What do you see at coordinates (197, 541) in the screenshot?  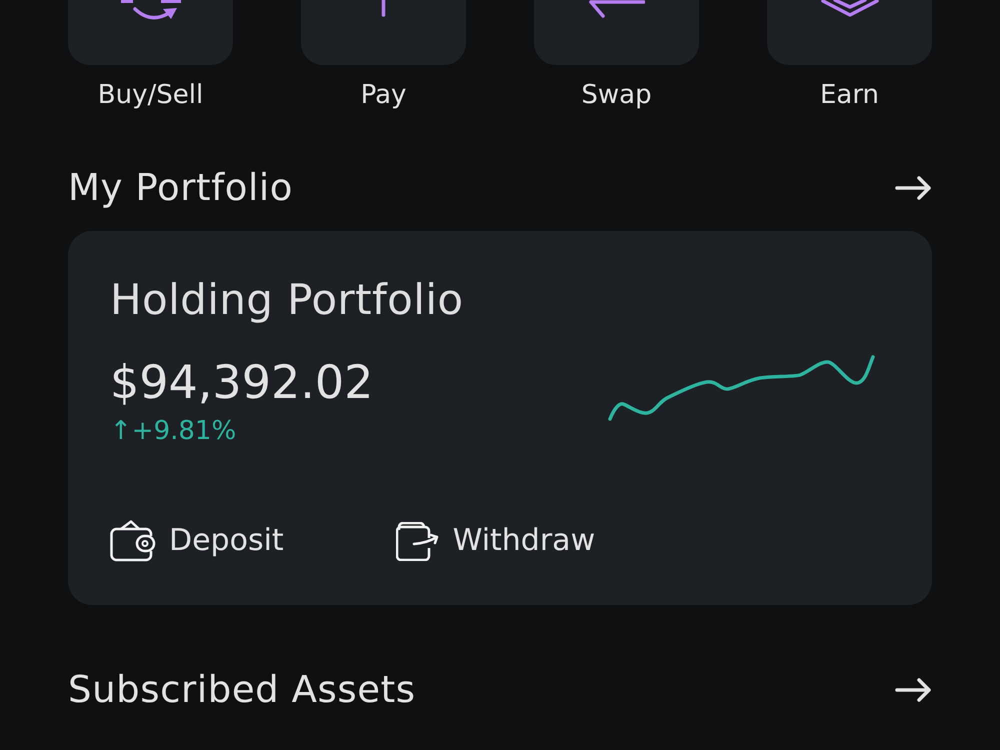 I see `deposit-button: Deposit` at bounding box center [197, 541].